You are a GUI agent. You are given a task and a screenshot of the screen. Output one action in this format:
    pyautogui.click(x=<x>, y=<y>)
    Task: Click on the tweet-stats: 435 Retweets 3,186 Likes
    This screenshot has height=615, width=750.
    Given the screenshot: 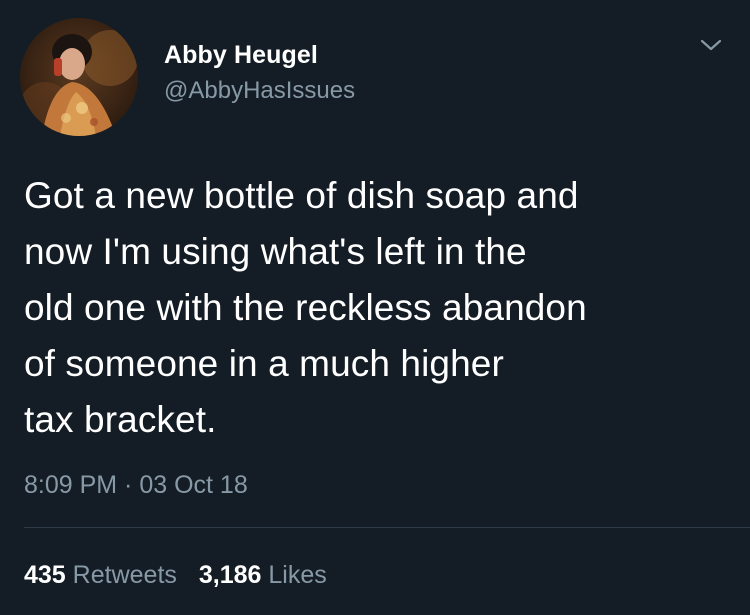 What is the action you would take?
    pyautogui.click(x=175, y=575)
    